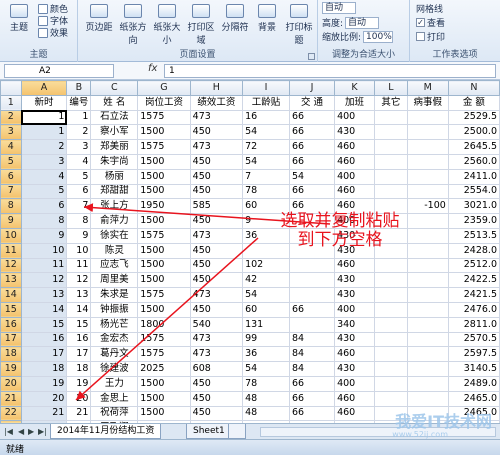 The width and height of the screenshot is (500, 455). I want to click on status-bar: 就绪, so click(250, 447).